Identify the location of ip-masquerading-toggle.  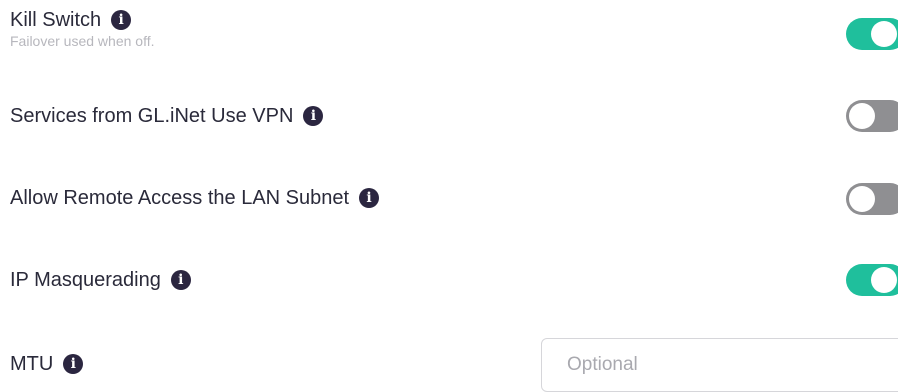
(872, 280).